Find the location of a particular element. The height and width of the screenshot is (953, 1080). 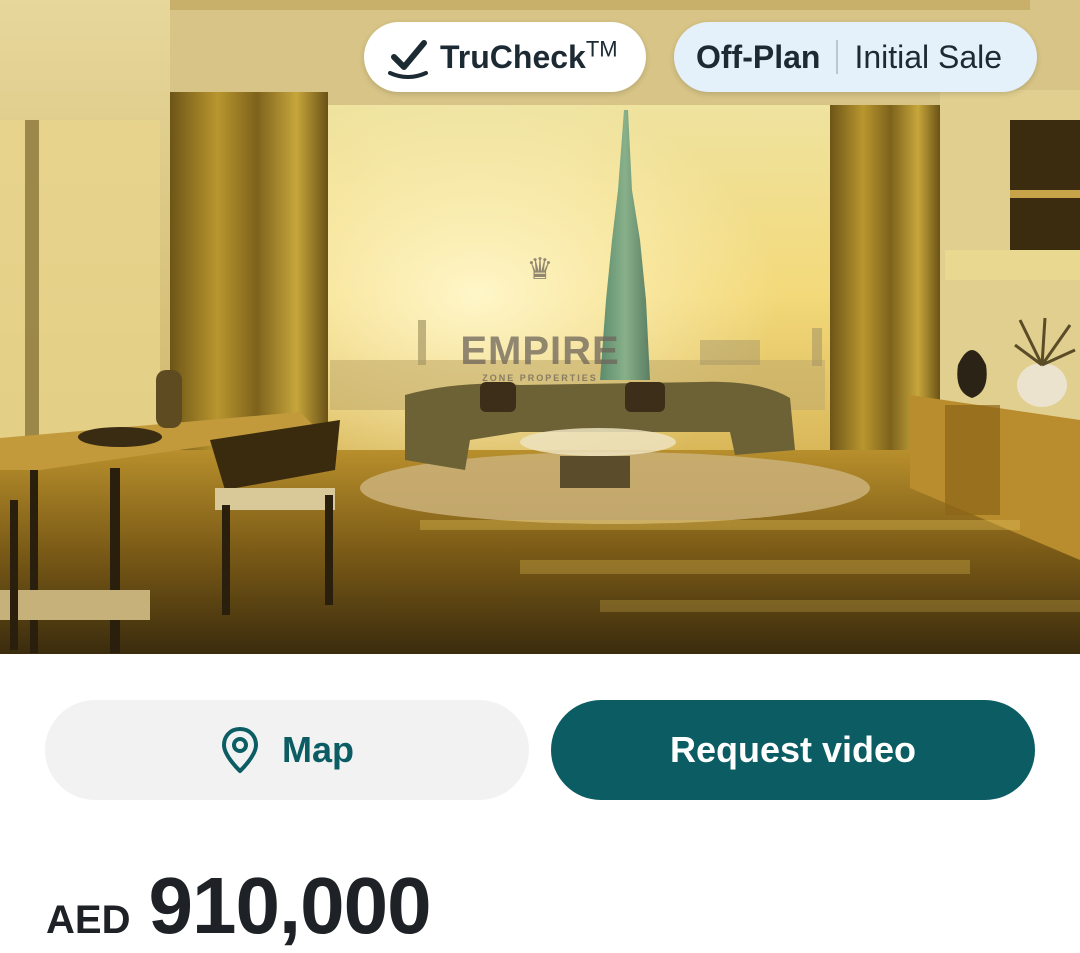

sale-status-badge: Off-Plan Initial Sale is located at coordinates (855, 57).